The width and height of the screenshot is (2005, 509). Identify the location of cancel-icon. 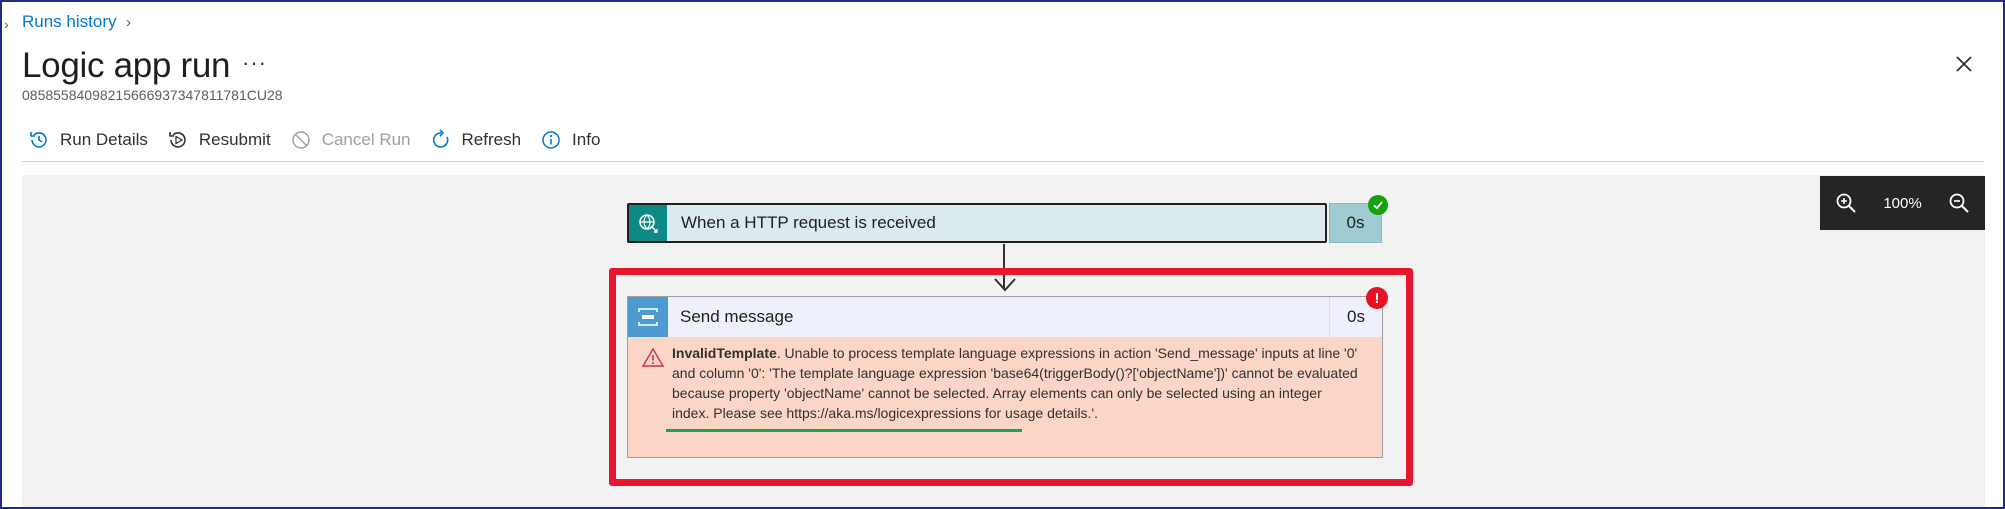
(300, 140).